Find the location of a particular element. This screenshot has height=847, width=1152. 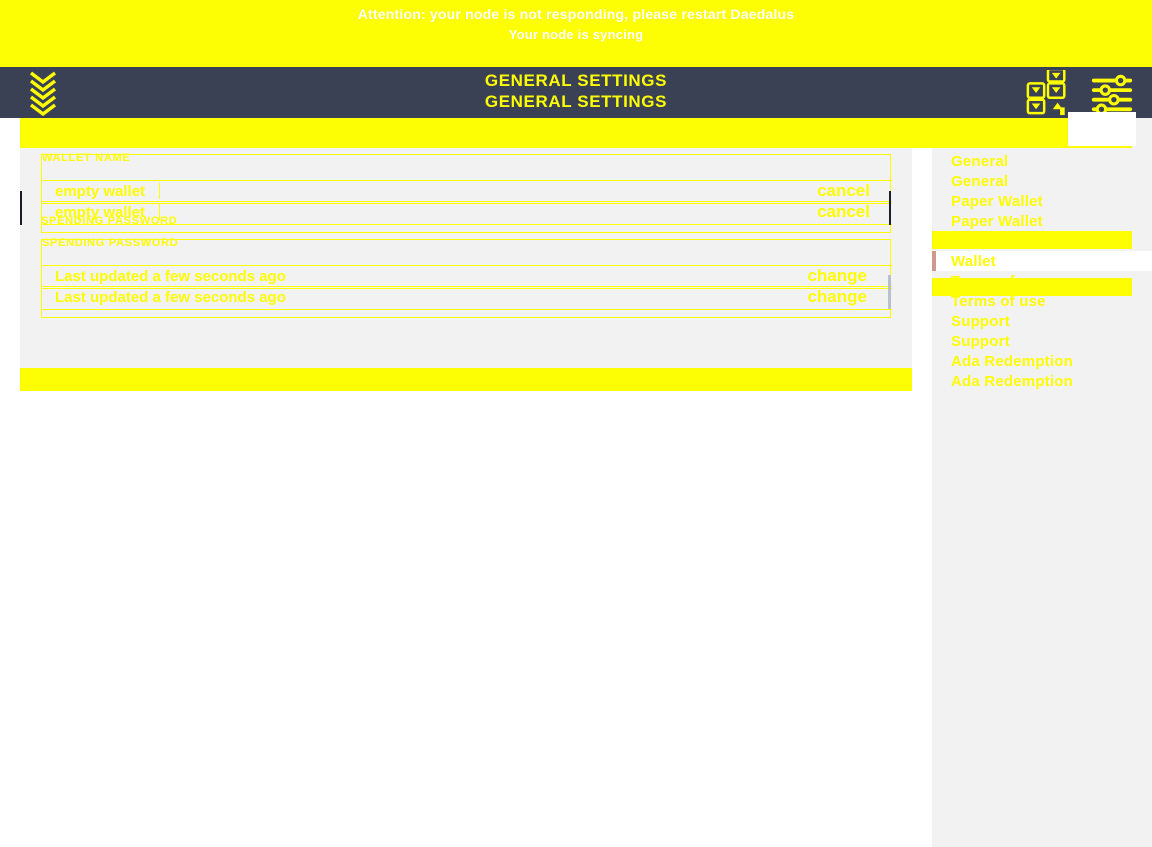

banner-secondary-text: Your node is syncing is located at coordinates (576, 34).